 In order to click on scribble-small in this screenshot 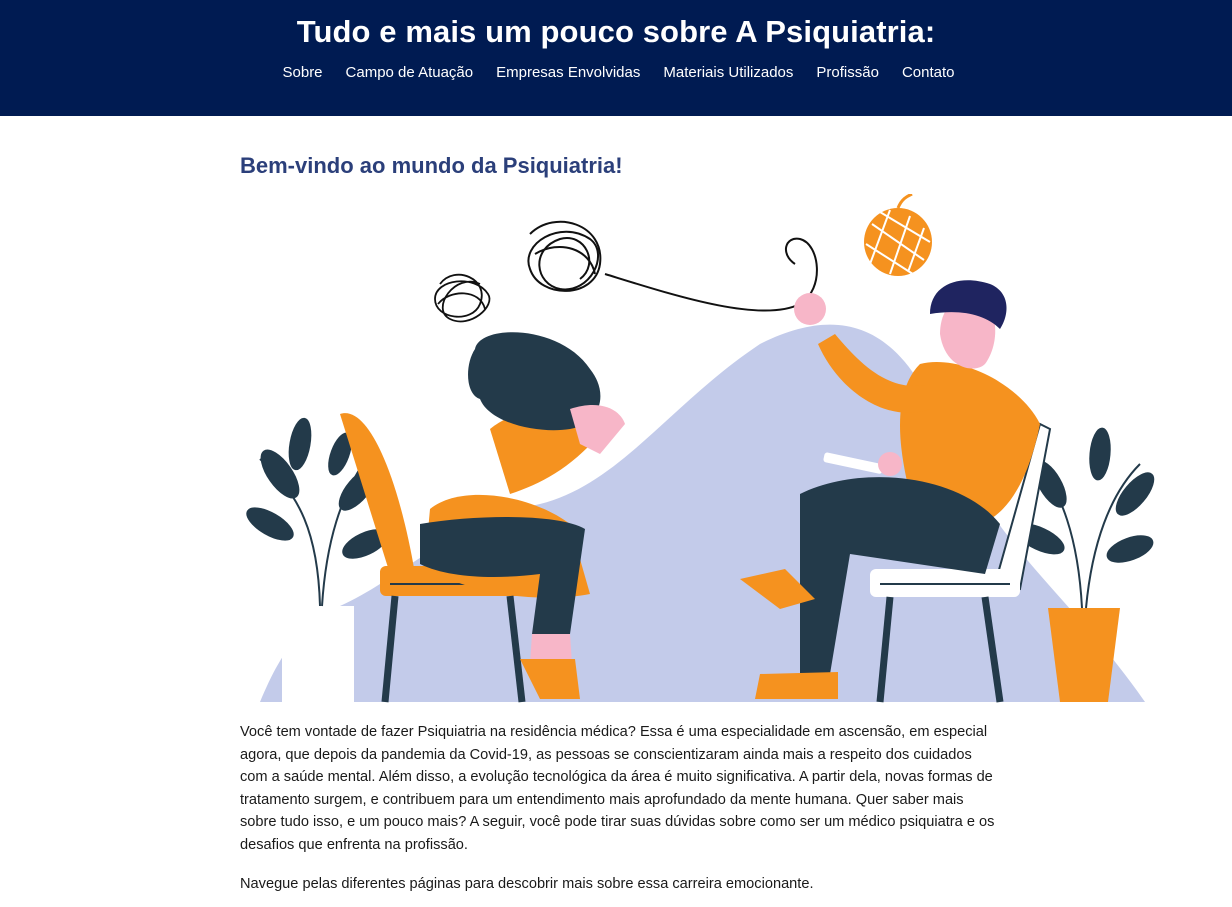, I will do `click(462, 298)`.